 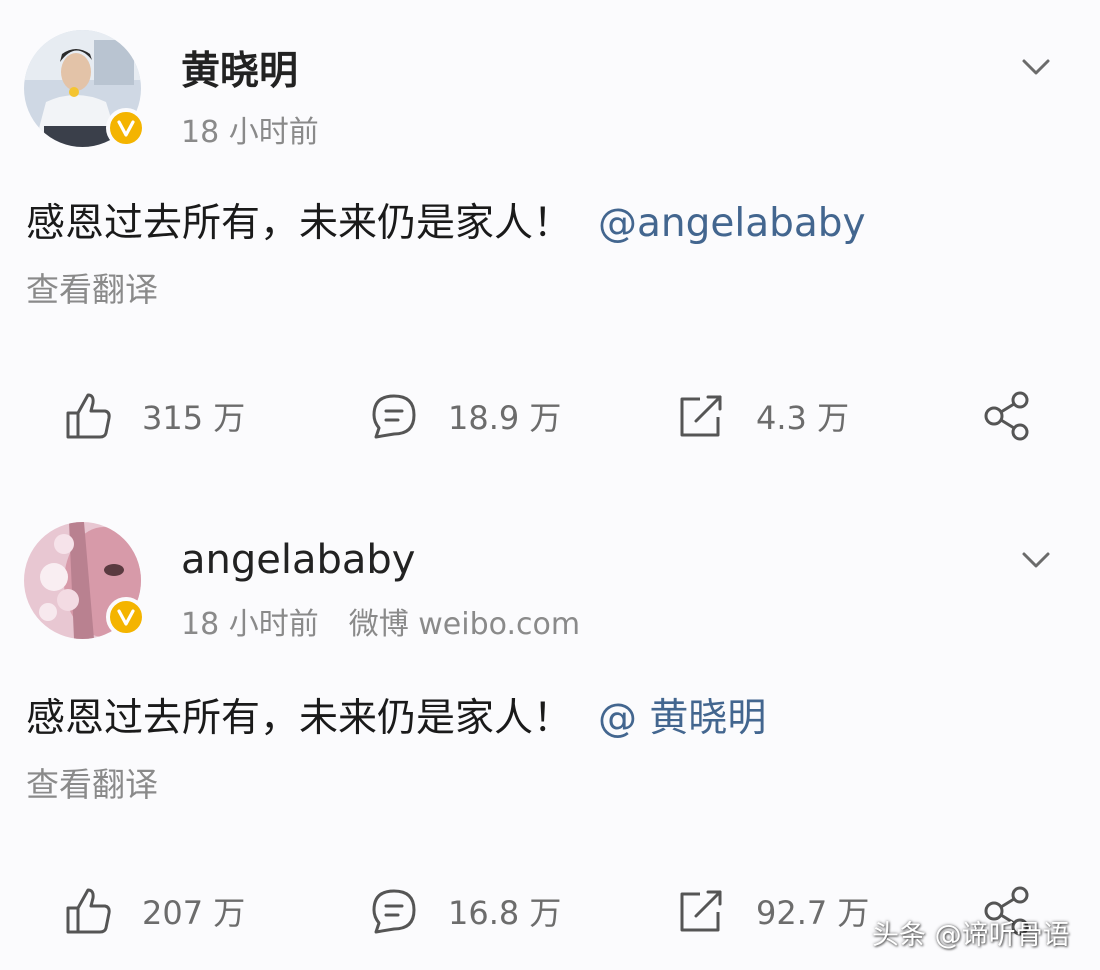 What do you see at coordinates (298, 560) in the screenshot?
I see `username: angelababy` at bounding box center [298, 560].